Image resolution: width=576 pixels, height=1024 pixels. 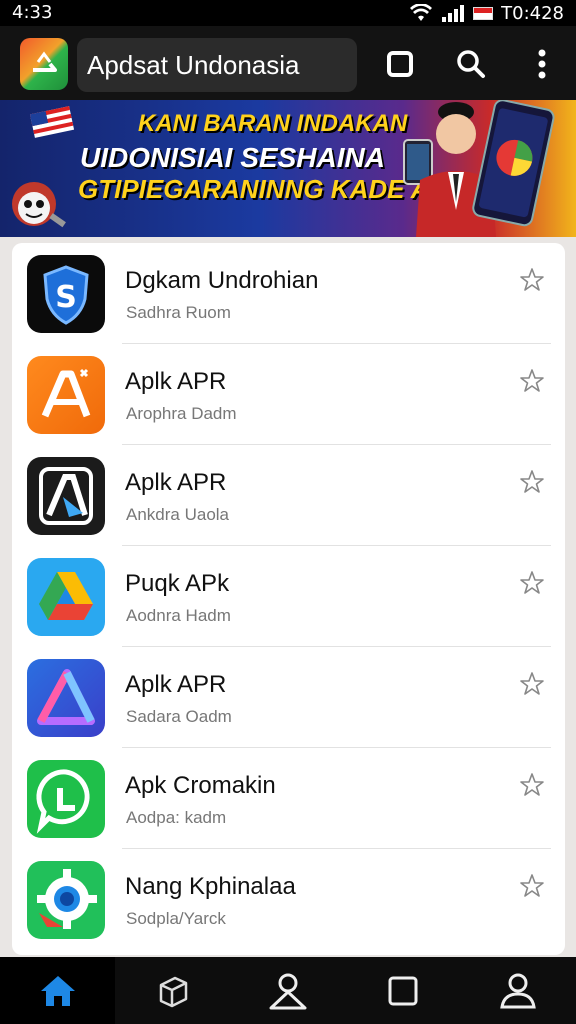 I want to click on nav-tabs, so click(x=402, y=990).